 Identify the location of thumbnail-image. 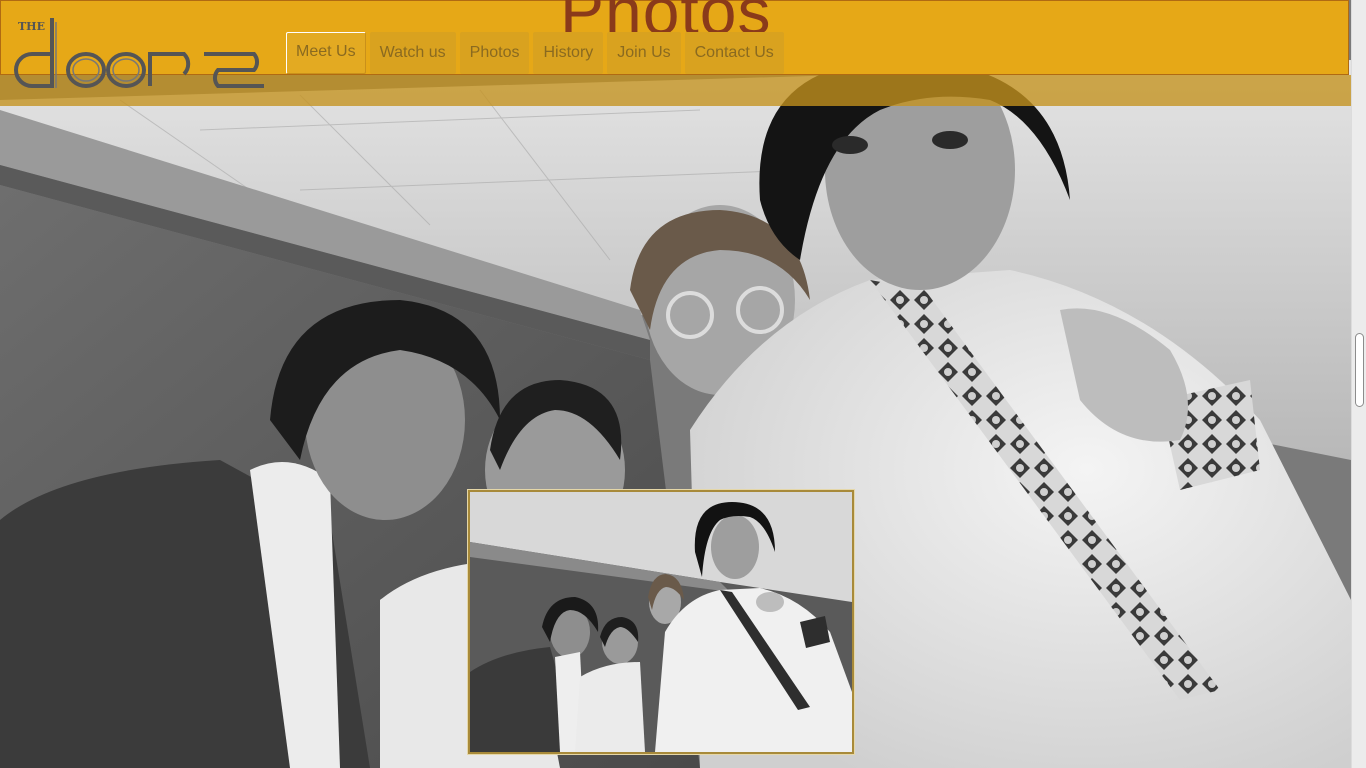
(661, 622).